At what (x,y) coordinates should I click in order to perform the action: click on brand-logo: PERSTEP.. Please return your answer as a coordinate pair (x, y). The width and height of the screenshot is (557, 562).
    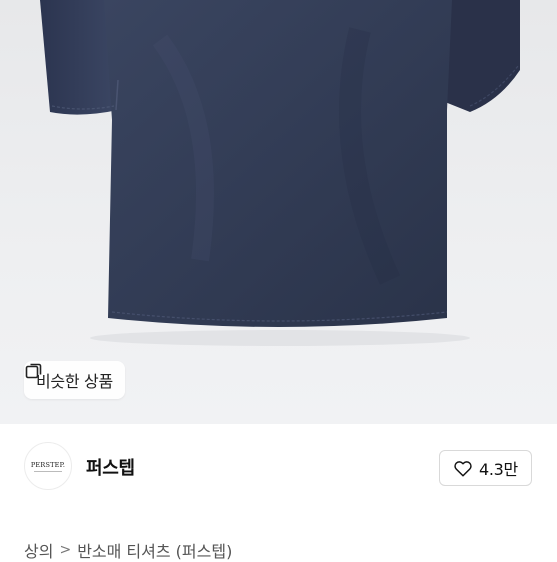
    Looking at the image, I should click on (48, 466).